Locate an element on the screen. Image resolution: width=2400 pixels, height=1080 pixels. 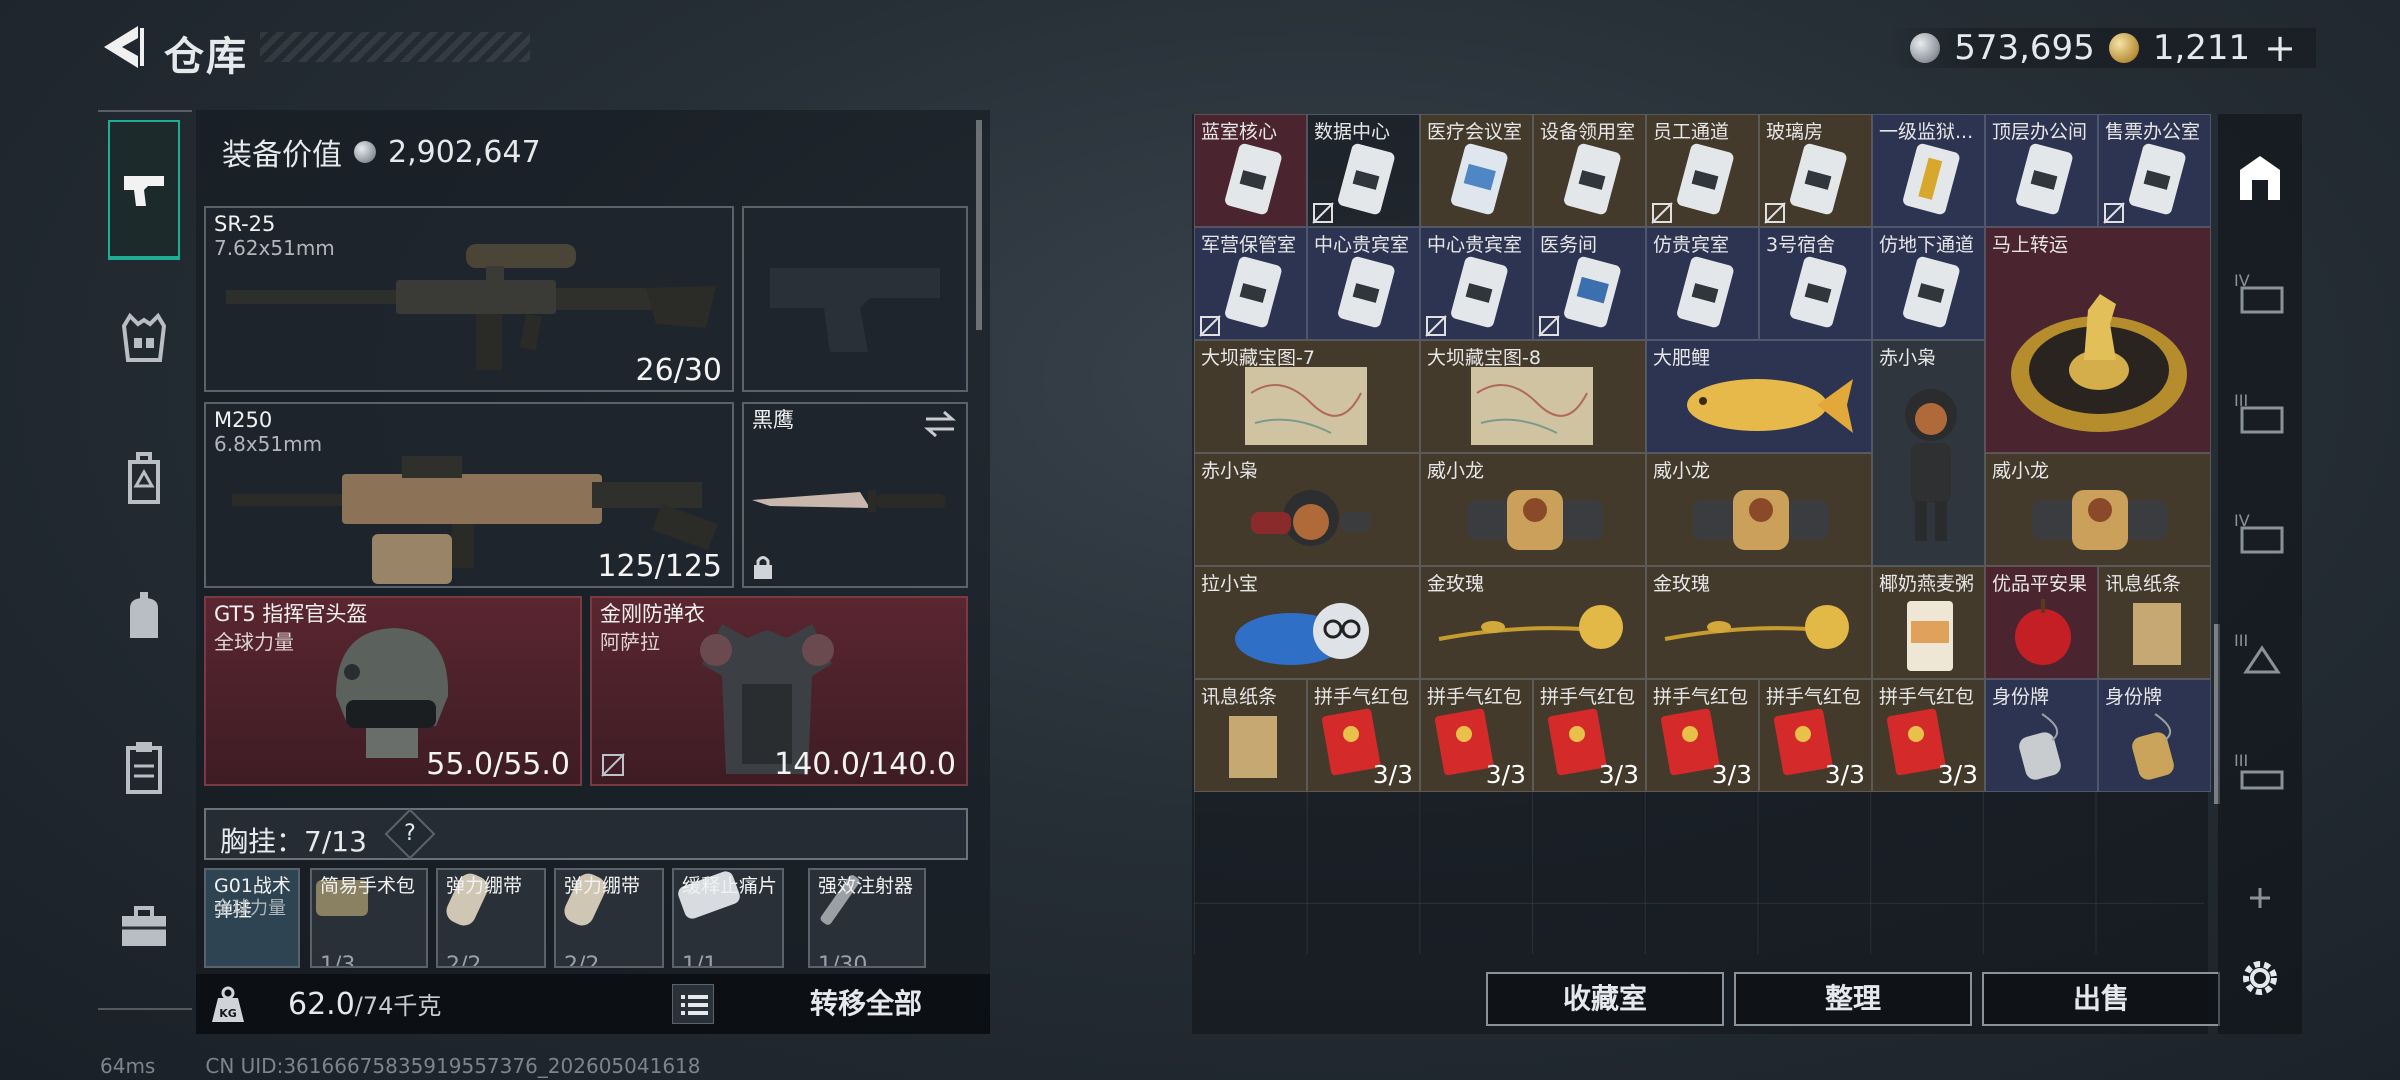
stash-tab-2: III is located at coordinates (2260, 772).